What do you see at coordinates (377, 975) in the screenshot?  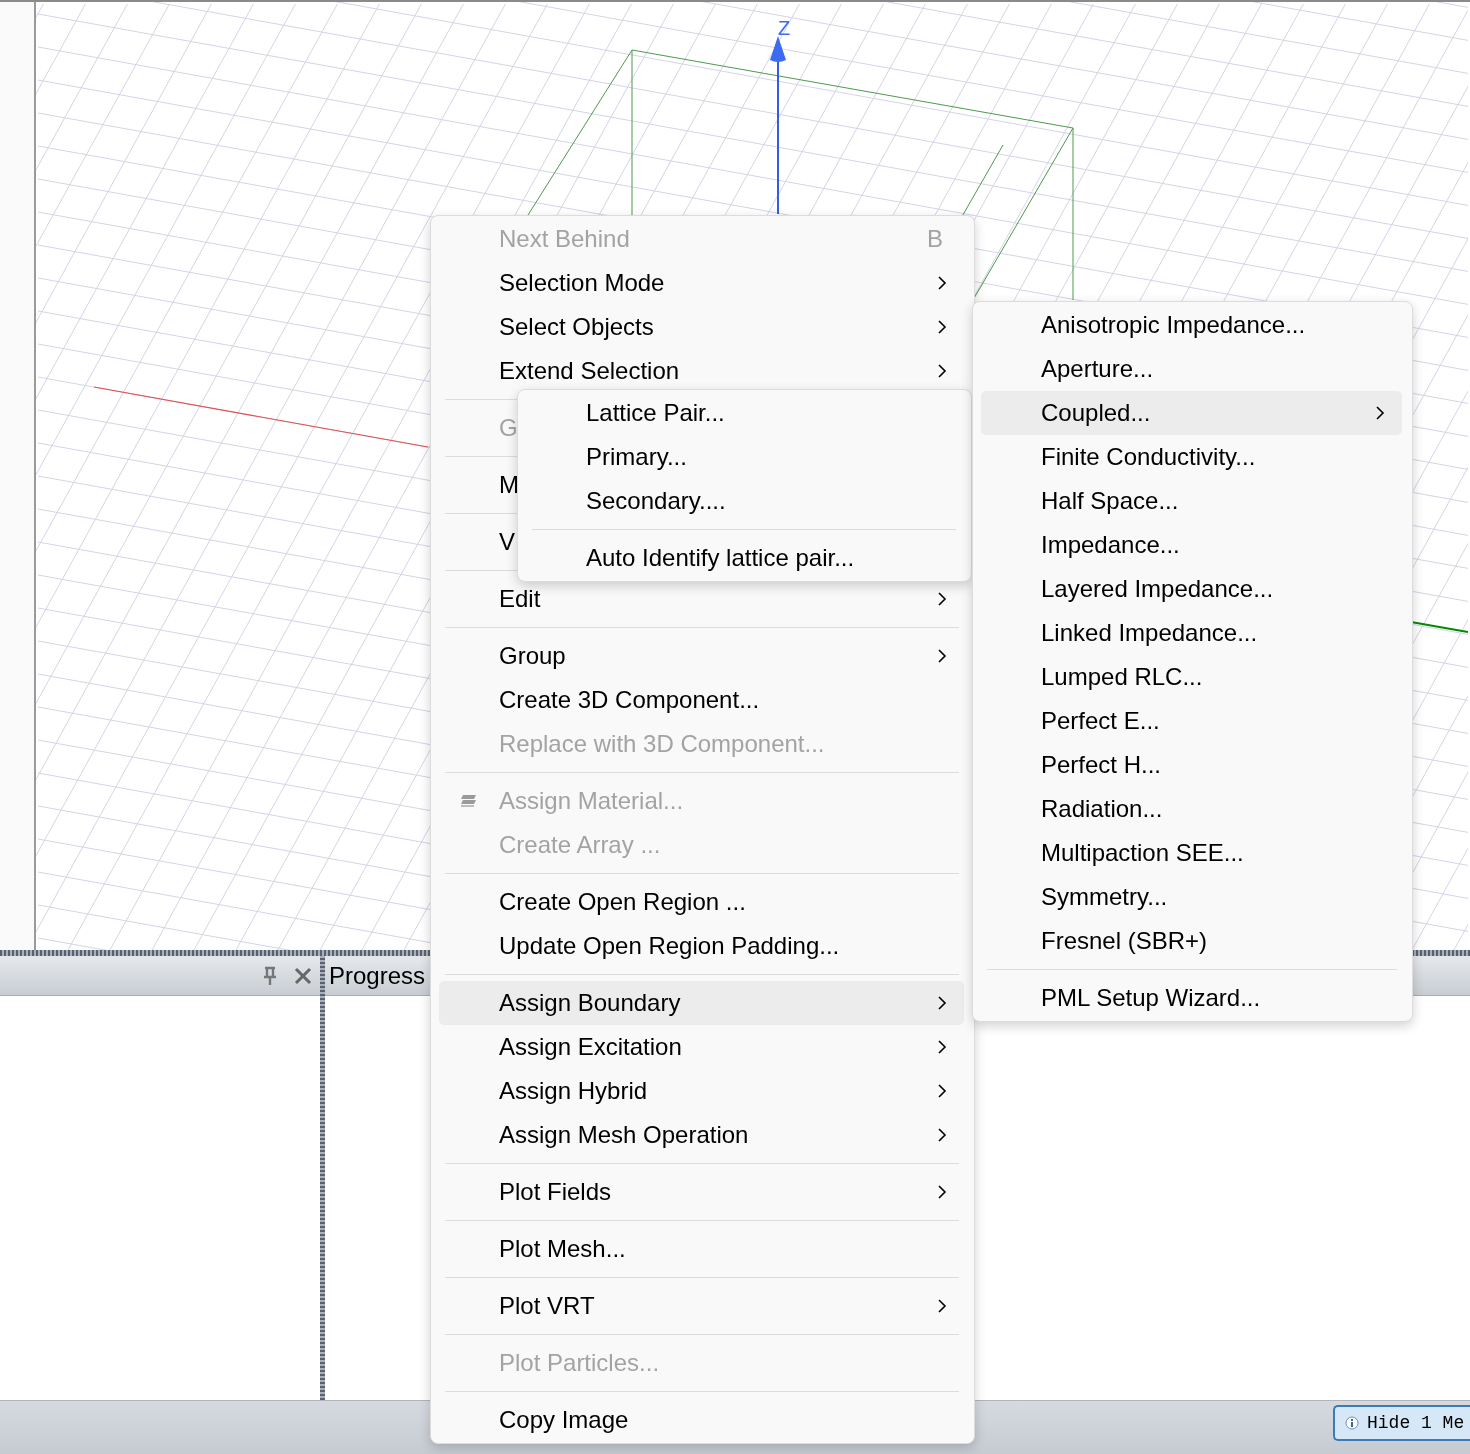 I see `panel-title: Progress` at bounding box center [377, 975].